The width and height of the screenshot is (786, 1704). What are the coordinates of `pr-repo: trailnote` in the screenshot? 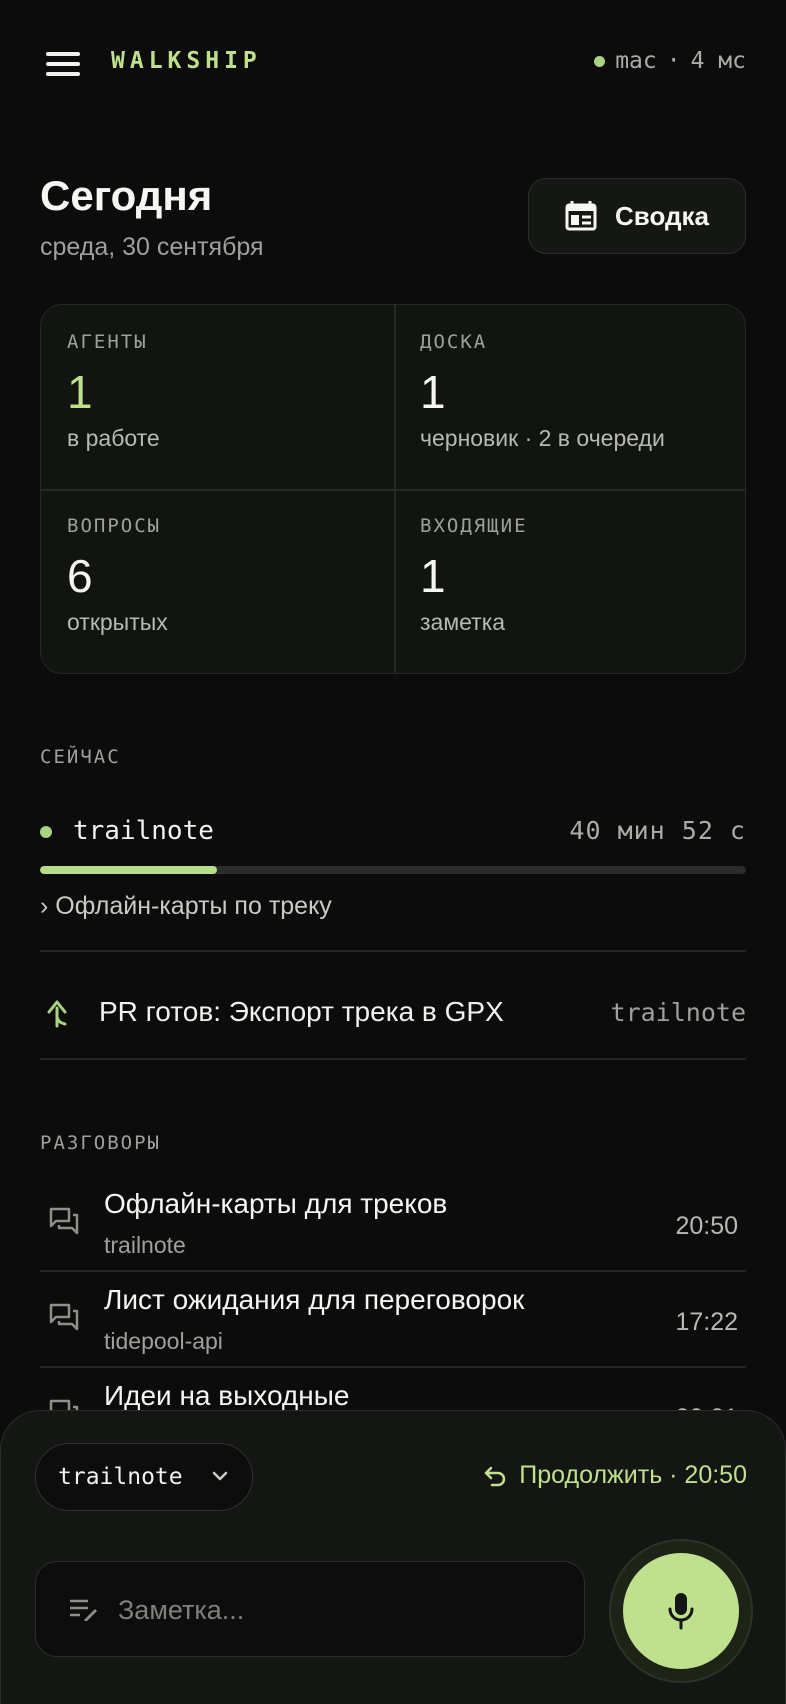 It's located at (678, 1012).